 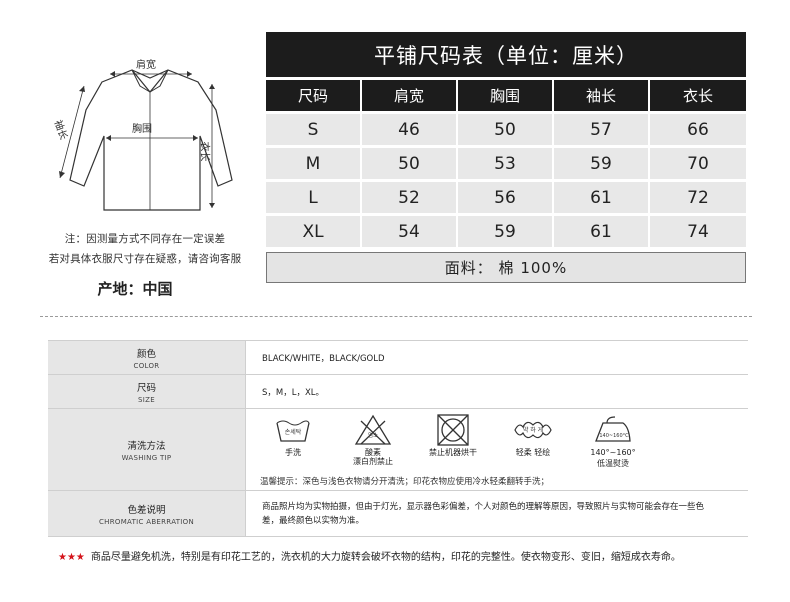 I want to click on info-label: 色差说明 CHROMATIC ABERRATION, so click(x=147, y=513).